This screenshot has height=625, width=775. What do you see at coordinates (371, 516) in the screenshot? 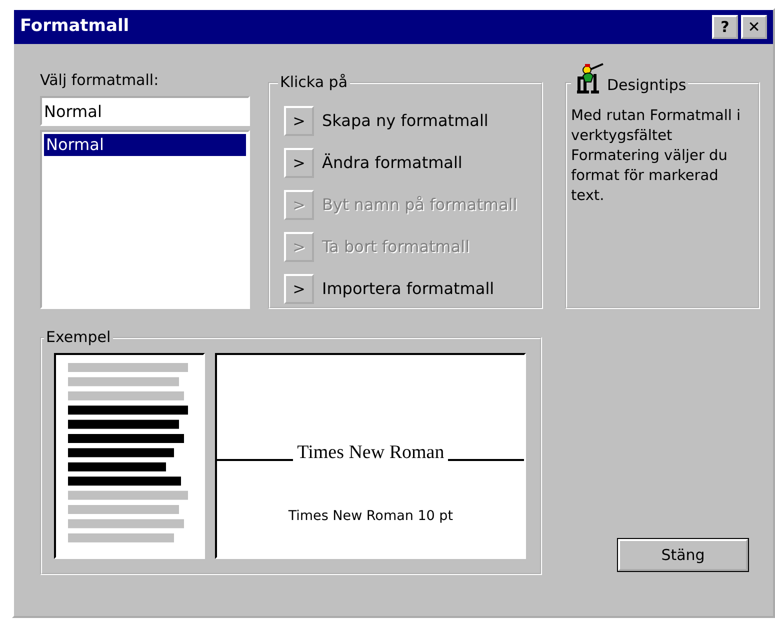
I see `font-info: Times New Roman 10 pt` at bounding box center [371, 516].